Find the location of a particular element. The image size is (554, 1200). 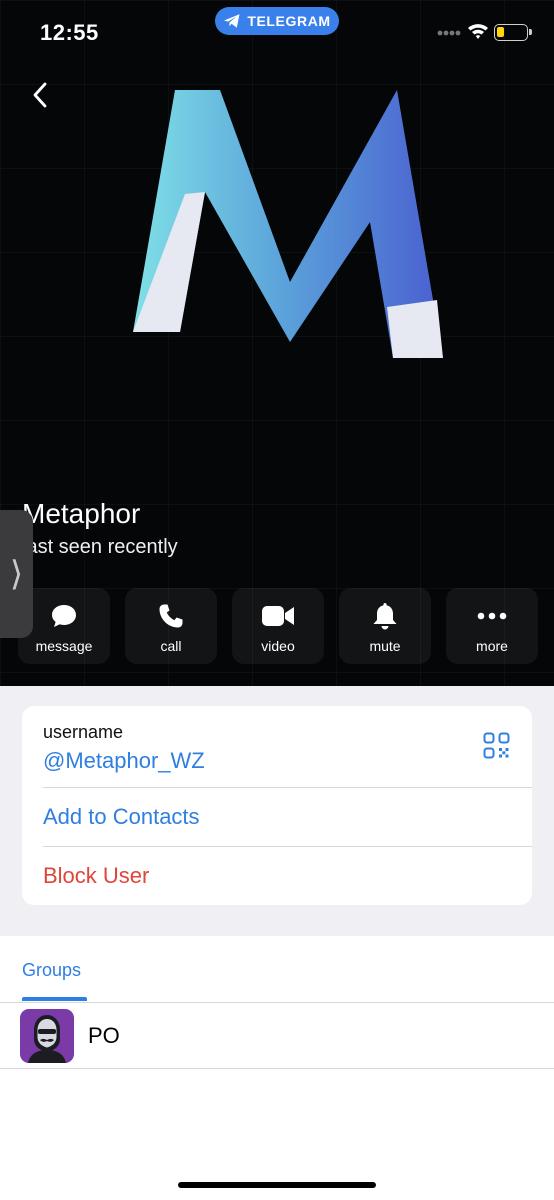

hooded-figure-icon is located at coordinates (47, 1039).